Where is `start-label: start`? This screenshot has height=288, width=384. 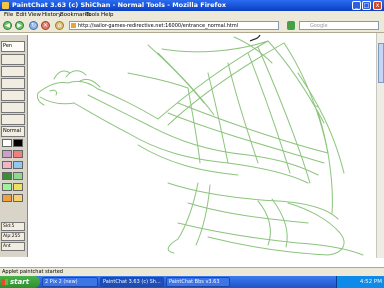
start-label: start is located at coordinates (20, 282).